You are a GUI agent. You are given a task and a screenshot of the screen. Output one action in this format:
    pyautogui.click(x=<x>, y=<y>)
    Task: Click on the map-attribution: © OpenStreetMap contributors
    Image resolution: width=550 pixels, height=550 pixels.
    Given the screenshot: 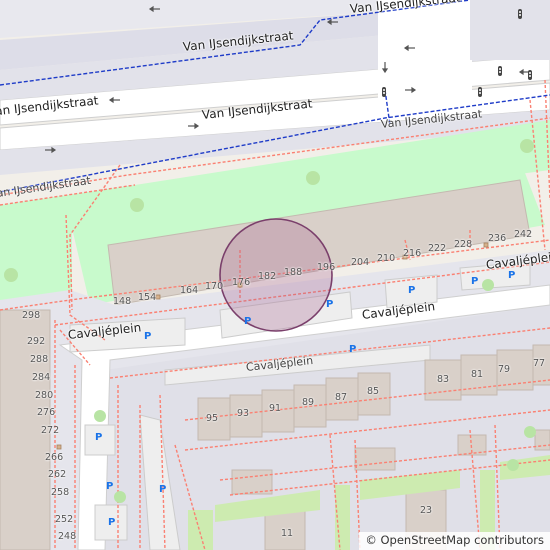 What is the action you would take?
    pyautogui.click(x=454, y=541)
    